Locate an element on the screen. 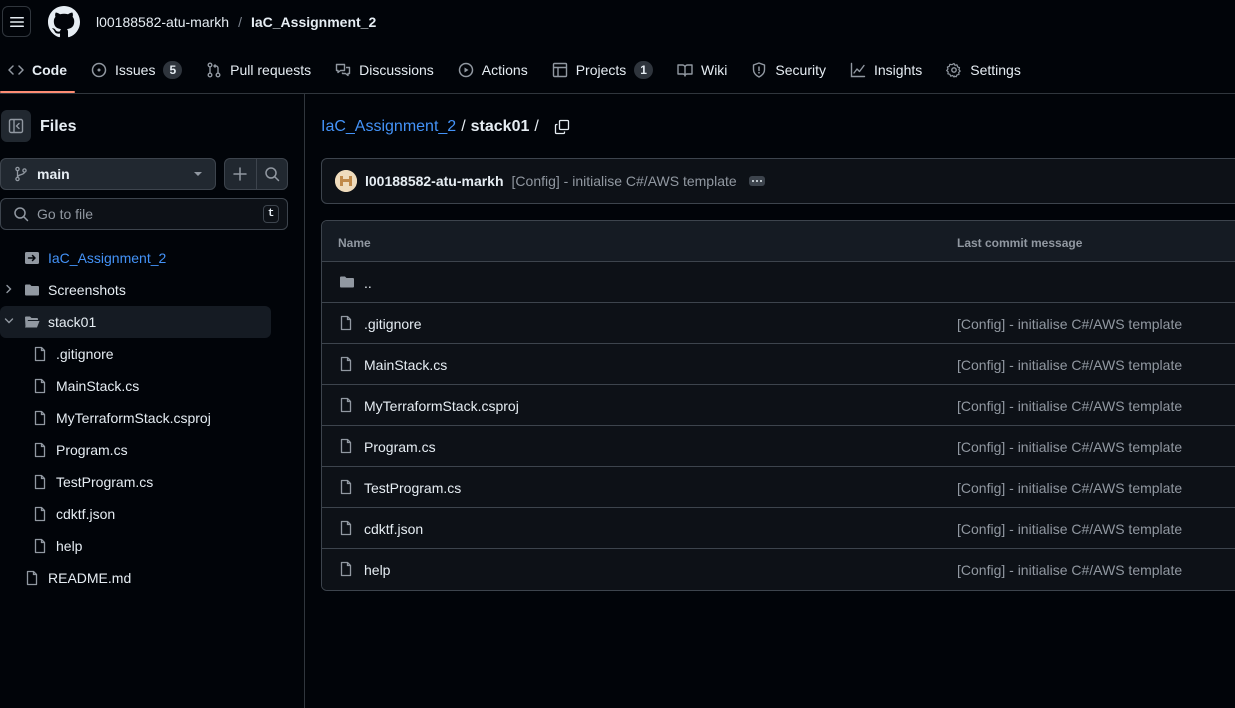 The width and height of the screenshot is (1235, 708). tree-item-label: IaC_Assignment_2 is located at coordinates (107, 258).